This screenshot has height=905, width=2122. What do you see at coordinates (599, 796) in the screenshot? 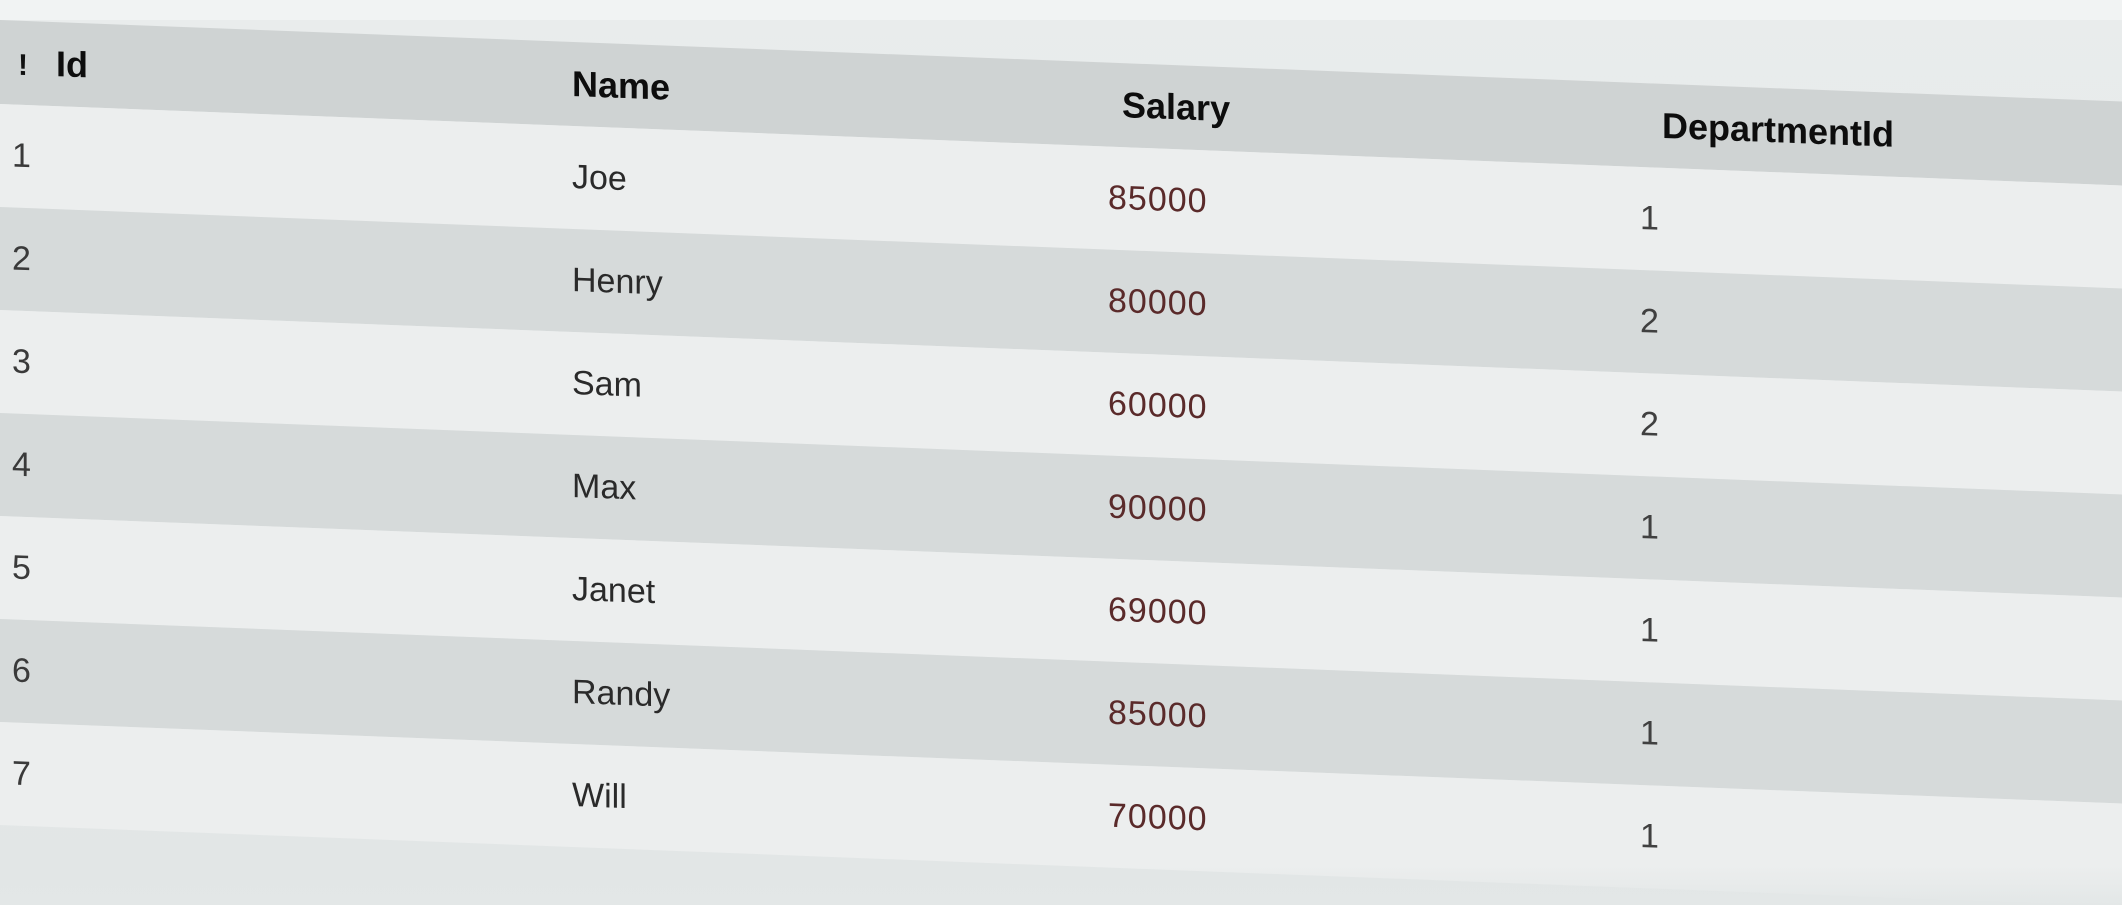
I see `cell-name: Will` at bounding box center [599, 796].